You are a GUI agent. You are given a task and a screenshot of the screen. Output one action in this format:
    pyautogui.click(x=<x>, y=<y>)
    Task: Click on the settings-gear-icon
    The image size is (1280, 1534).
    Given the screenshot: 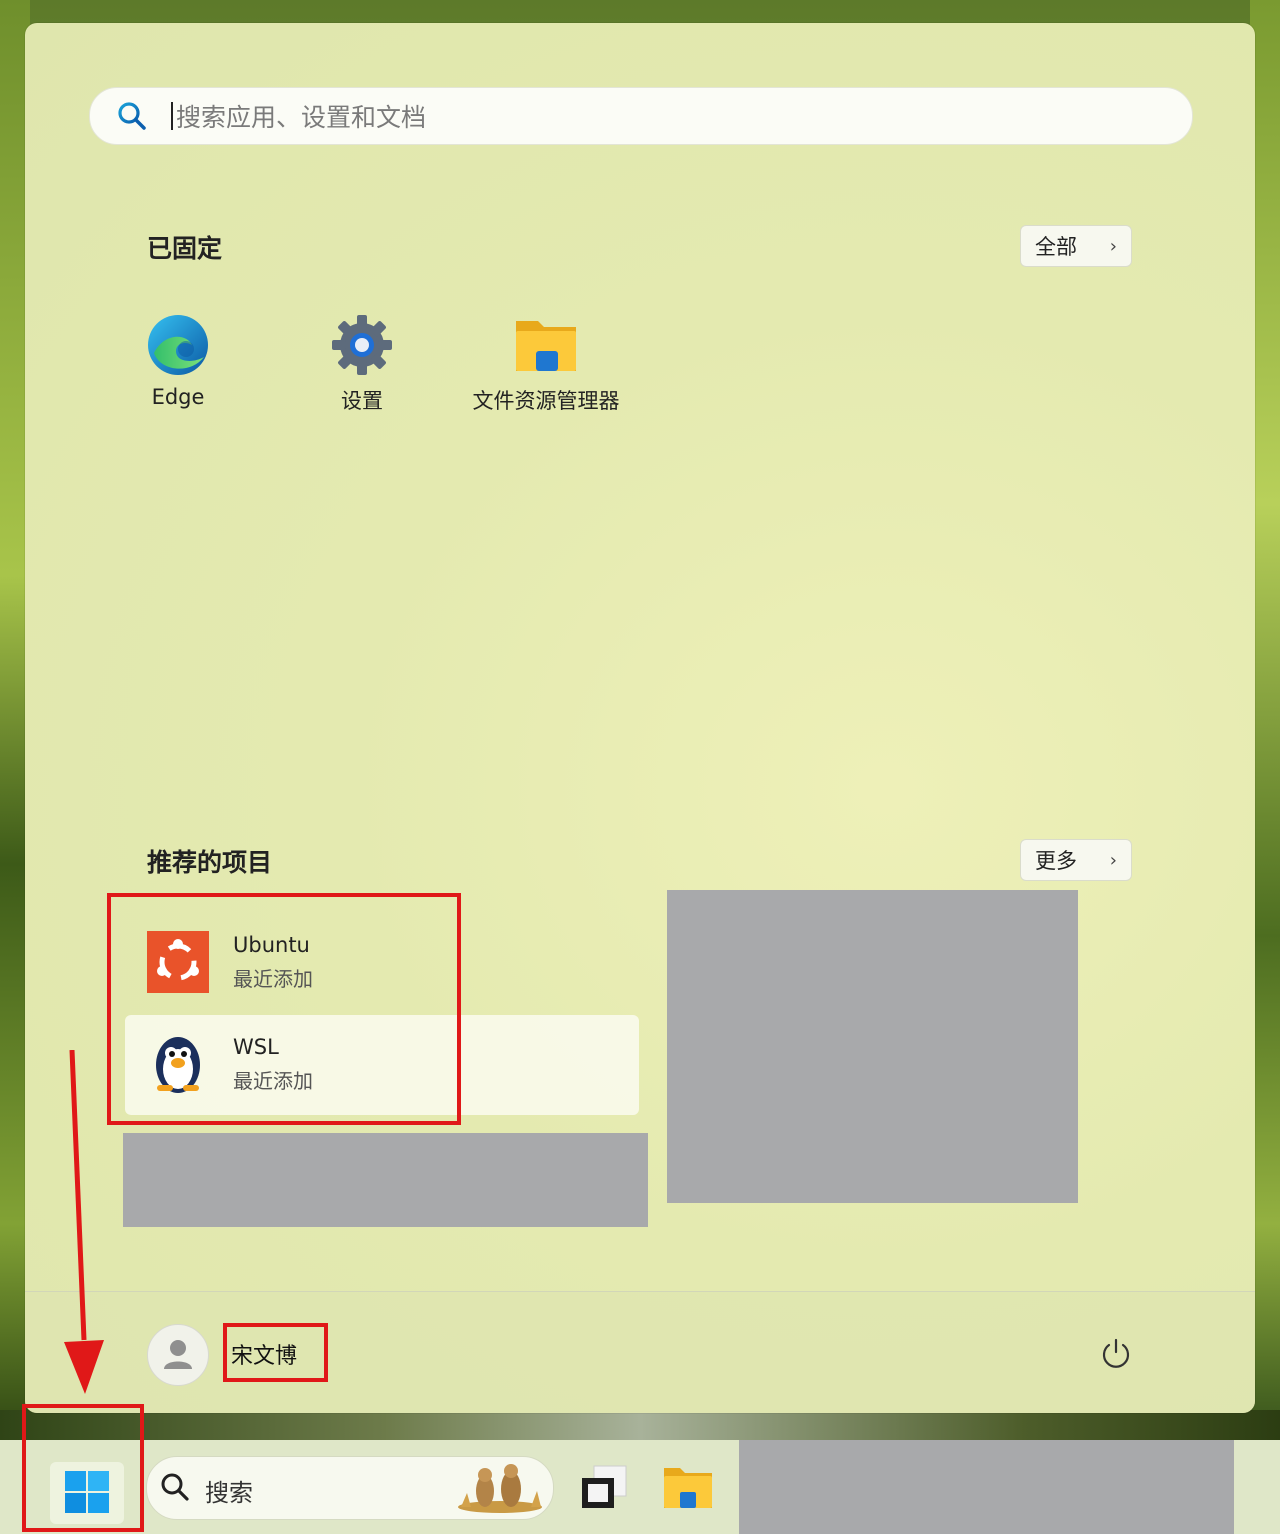 What is the action you would take?
    pyautogui.click(x=362, y=345)
    